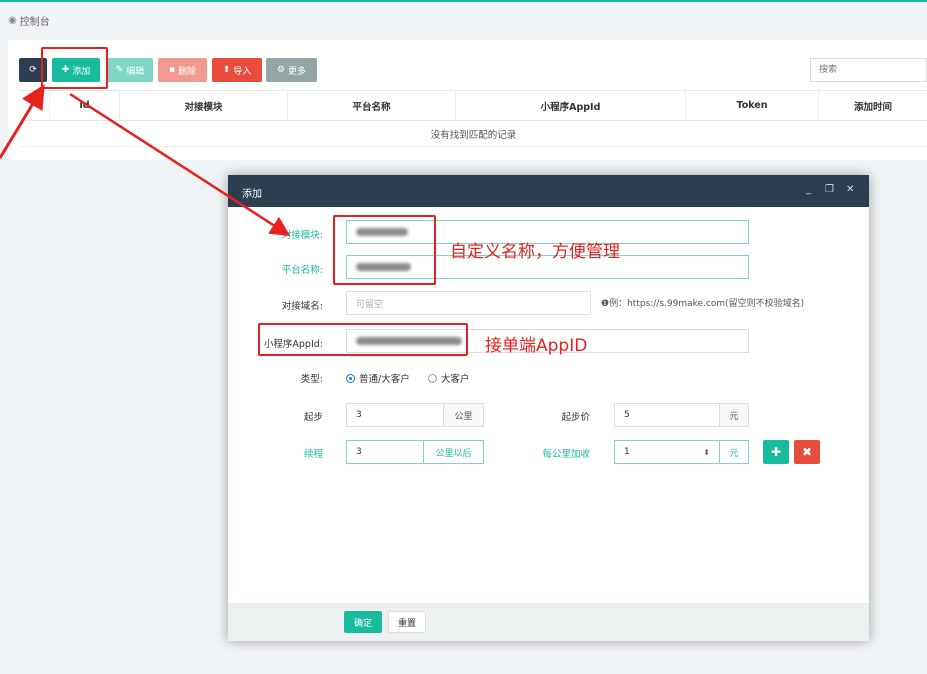 This screenshot has height=674, width=927. Describe the element at coordinates (22, 121) in the screenshot. I see `arrow-to-add-button` at that location.